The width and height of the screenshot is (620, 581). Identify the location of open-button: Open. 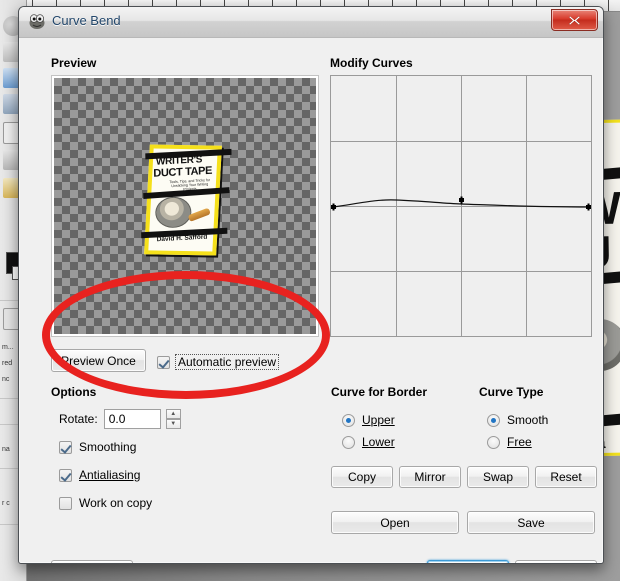
(395, 522).